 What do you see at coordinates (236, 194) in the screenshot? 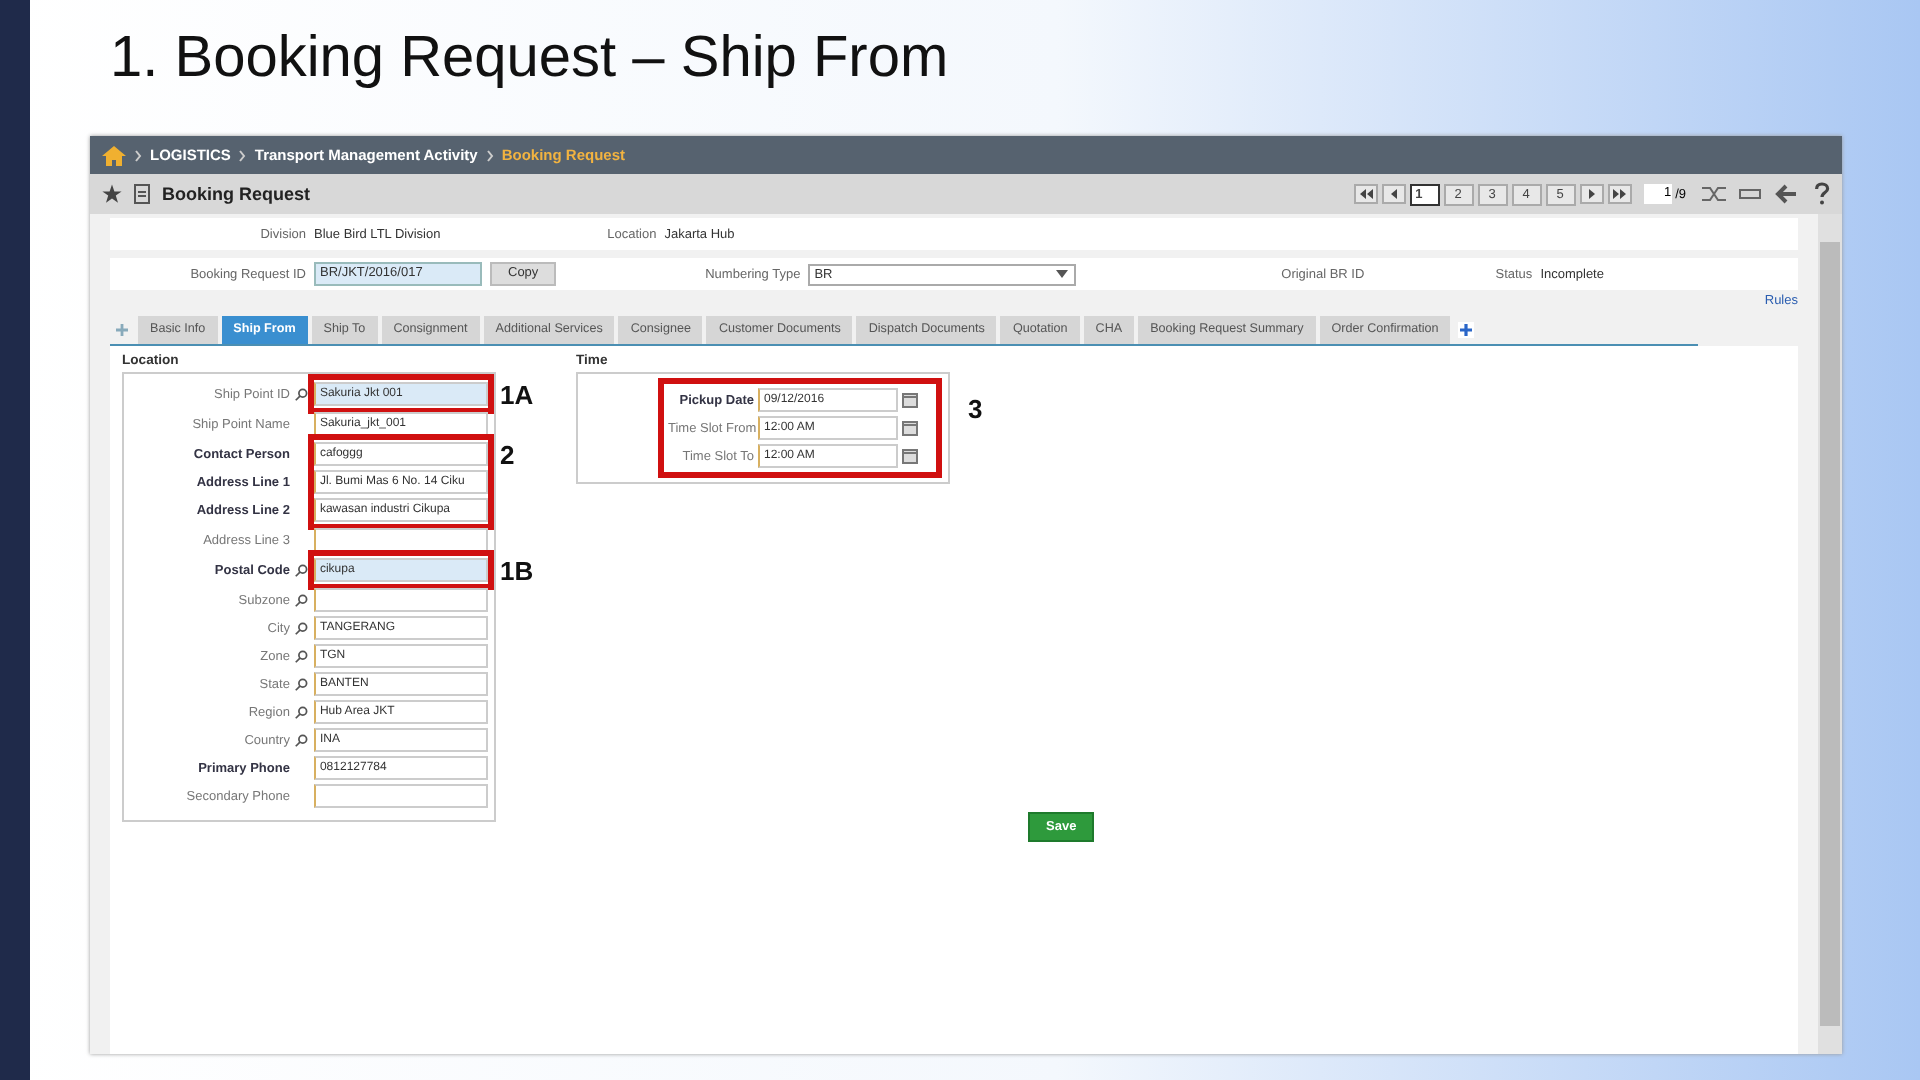
I see `page-title: Booking Request` at bounding box center [236, 194].